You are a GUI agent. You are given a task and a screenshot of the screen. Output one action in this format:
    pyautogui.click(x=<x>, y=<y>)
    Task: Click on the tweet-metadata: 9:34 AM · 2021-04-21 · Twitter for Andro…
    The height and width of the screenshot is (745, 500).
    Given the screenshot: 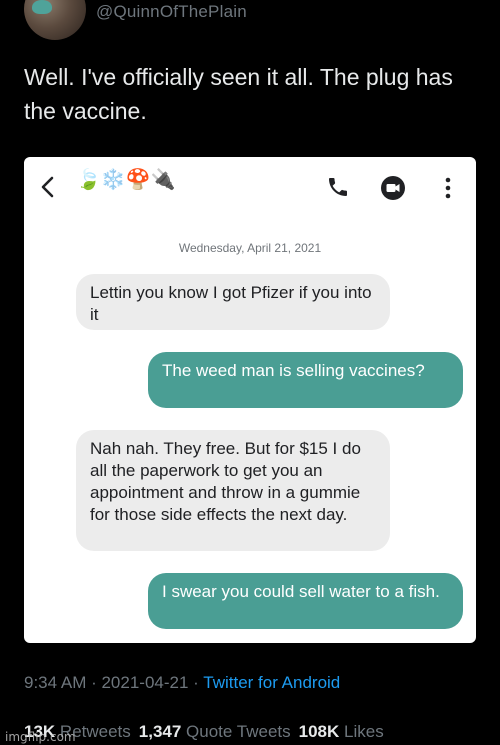 What is the action you would take?
    pyautogui.click(x=182, y=683)
    